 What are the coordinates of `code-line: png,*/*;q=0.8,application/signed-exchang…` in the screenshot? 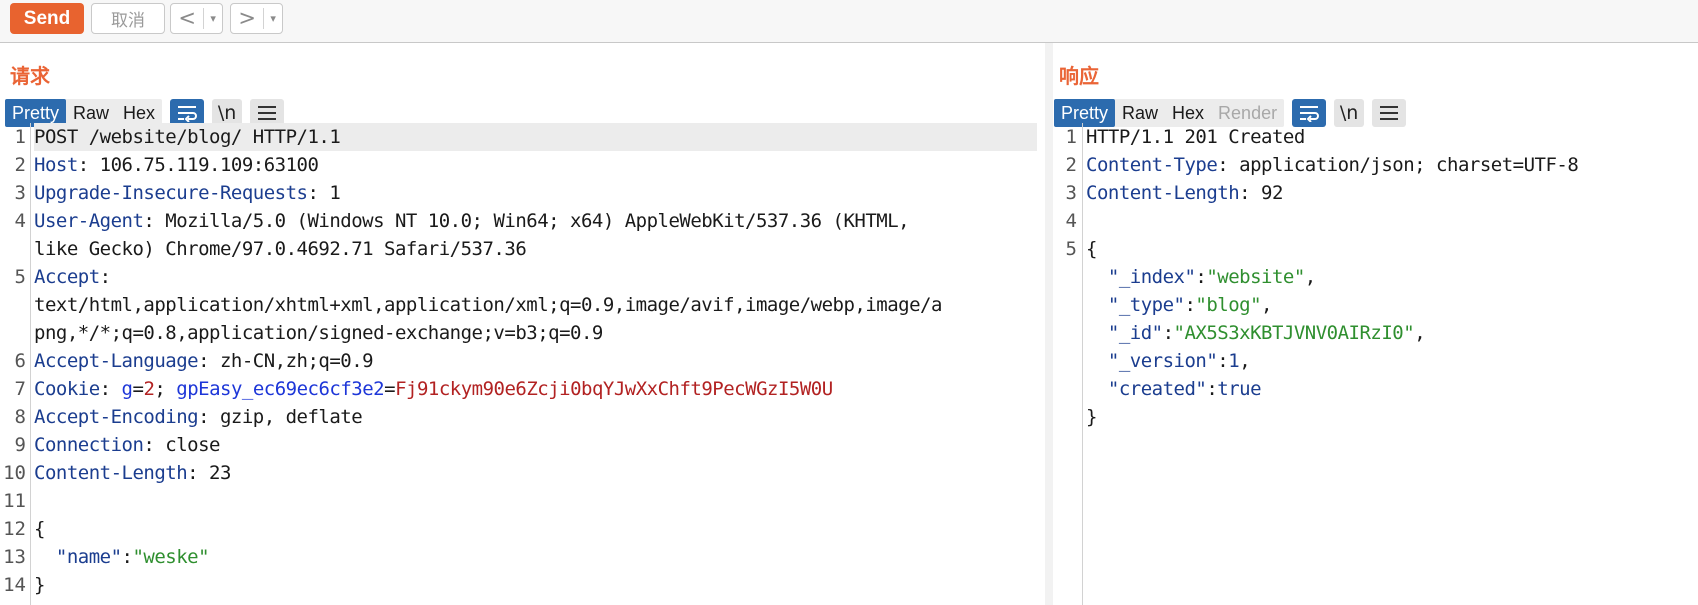 It's located at (522, 333).